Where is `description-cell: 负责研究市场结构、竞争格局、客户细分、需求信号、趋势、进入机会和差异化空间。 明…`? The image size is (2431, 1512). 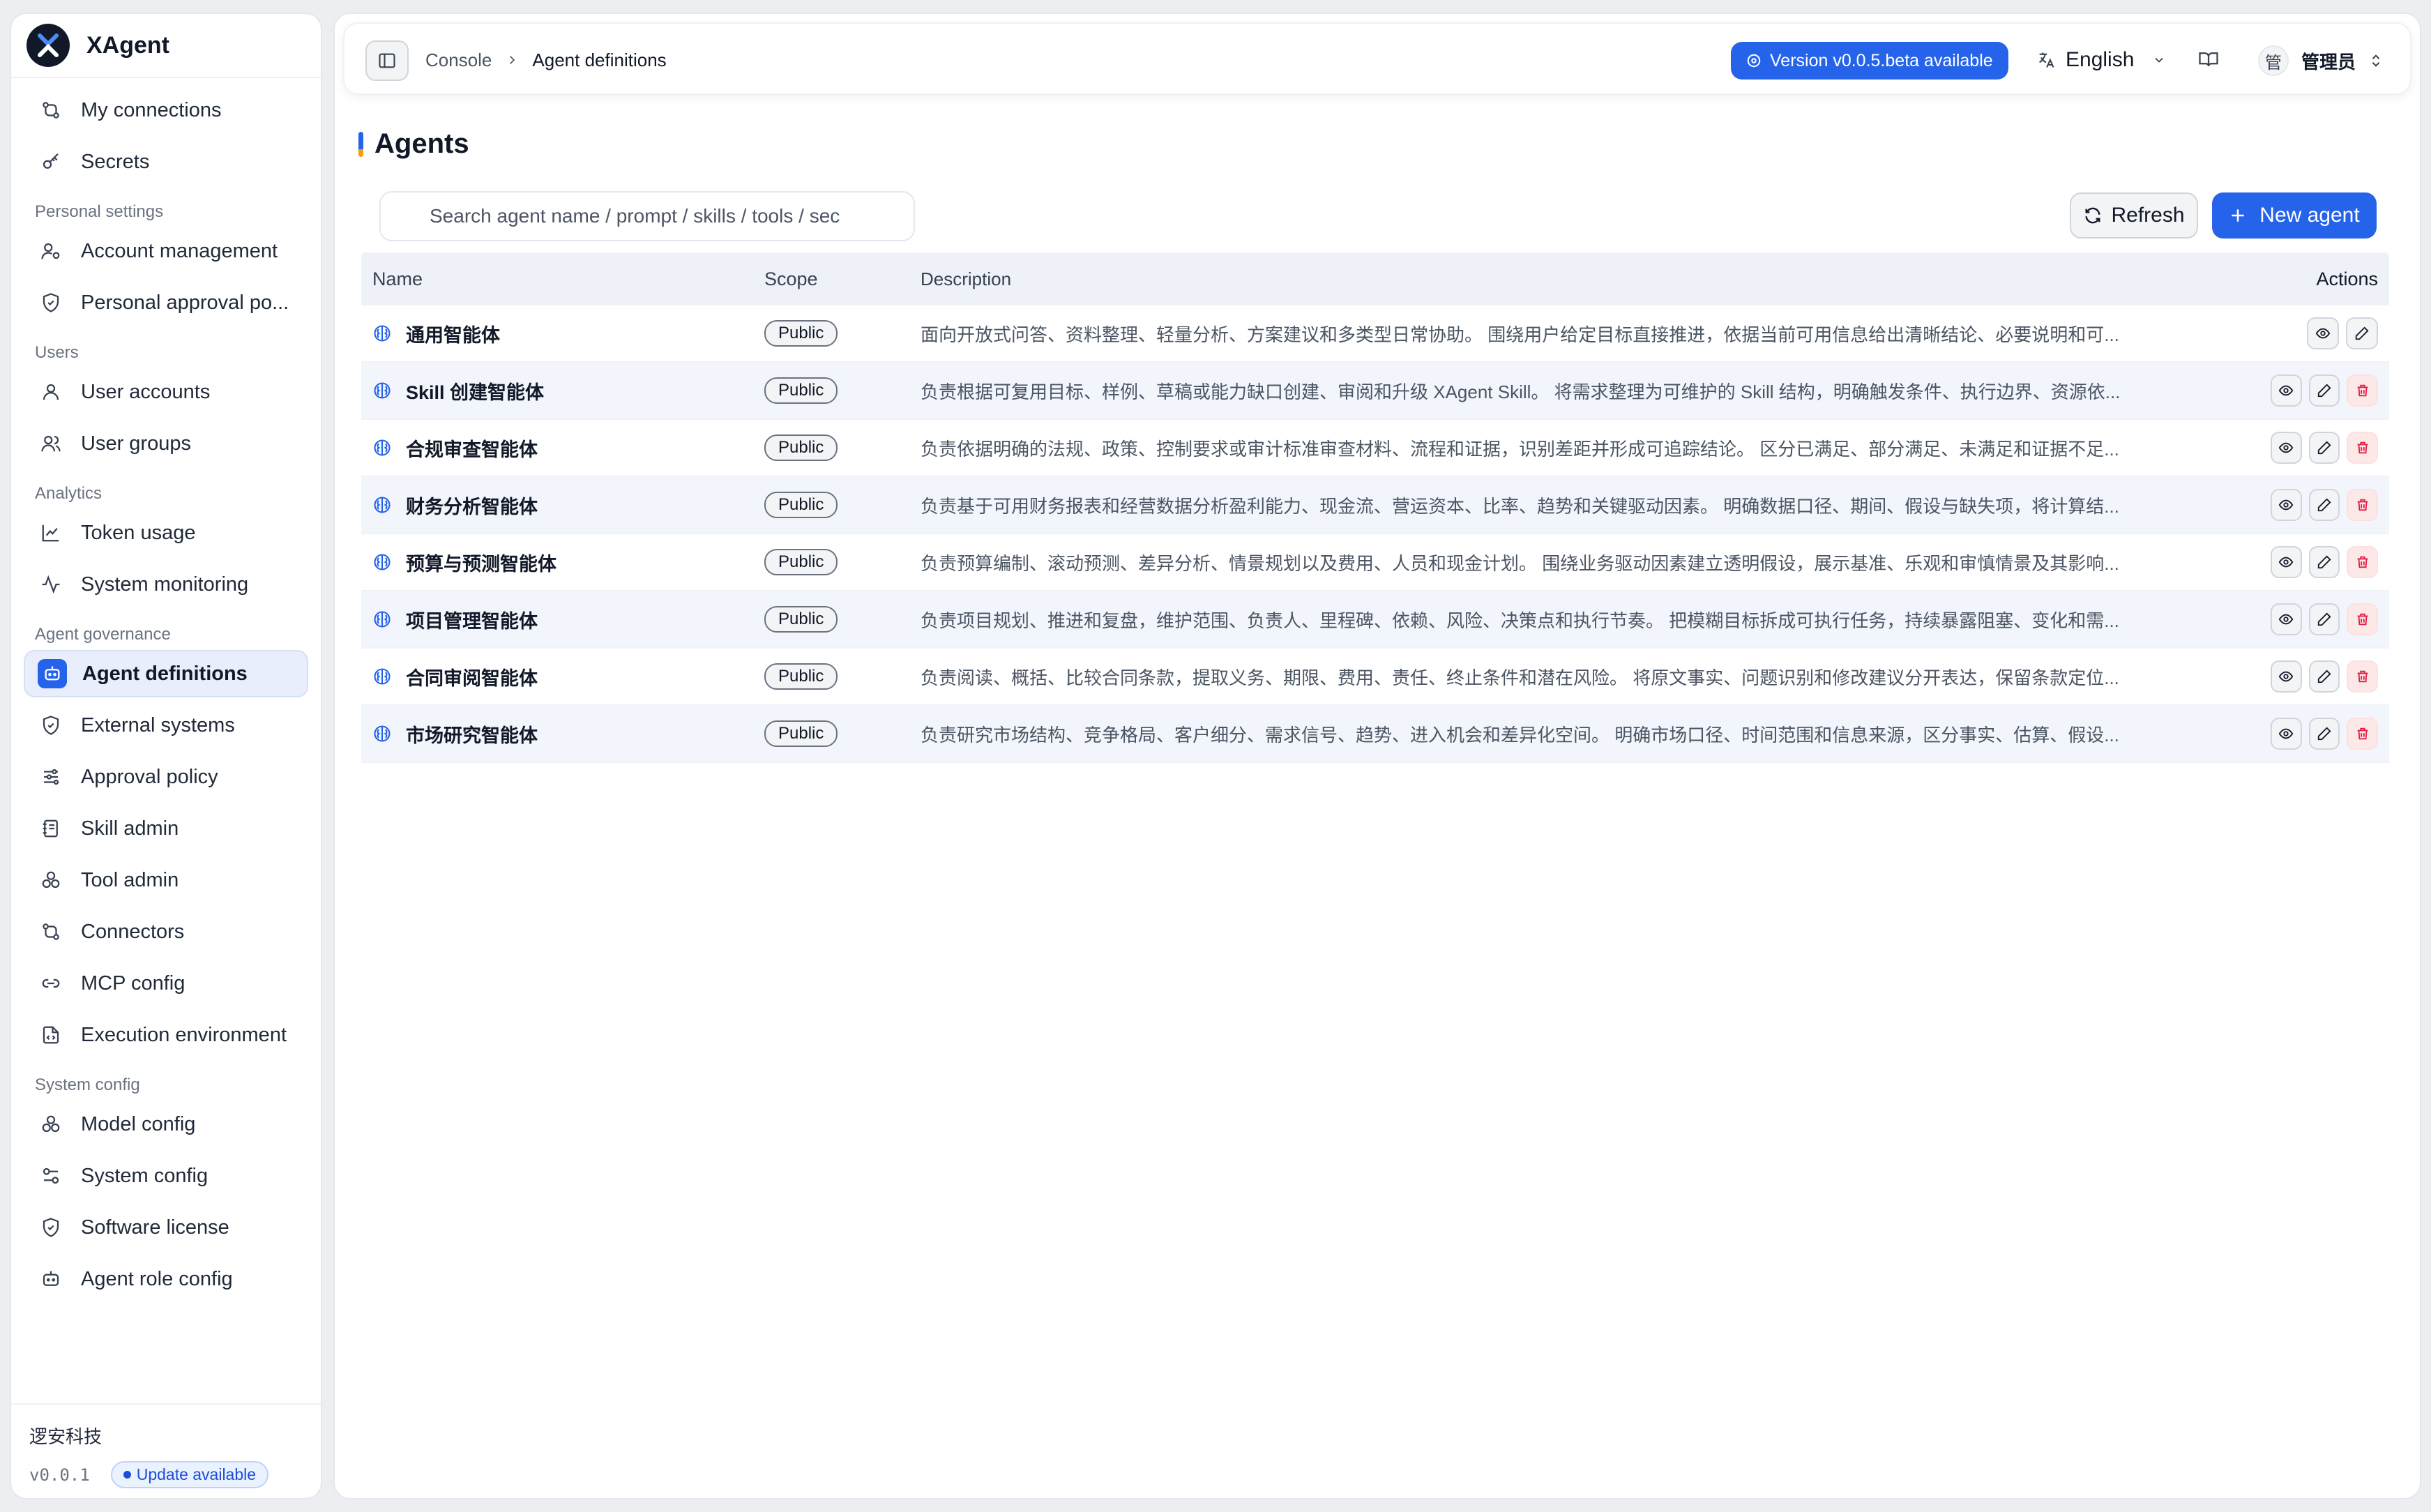 description-cell: 负责研究市场结构、竞争格局、客户细分、需求信号、趋势、进入机会和差异化空间。 明… is located at coordinates (1520, 735).